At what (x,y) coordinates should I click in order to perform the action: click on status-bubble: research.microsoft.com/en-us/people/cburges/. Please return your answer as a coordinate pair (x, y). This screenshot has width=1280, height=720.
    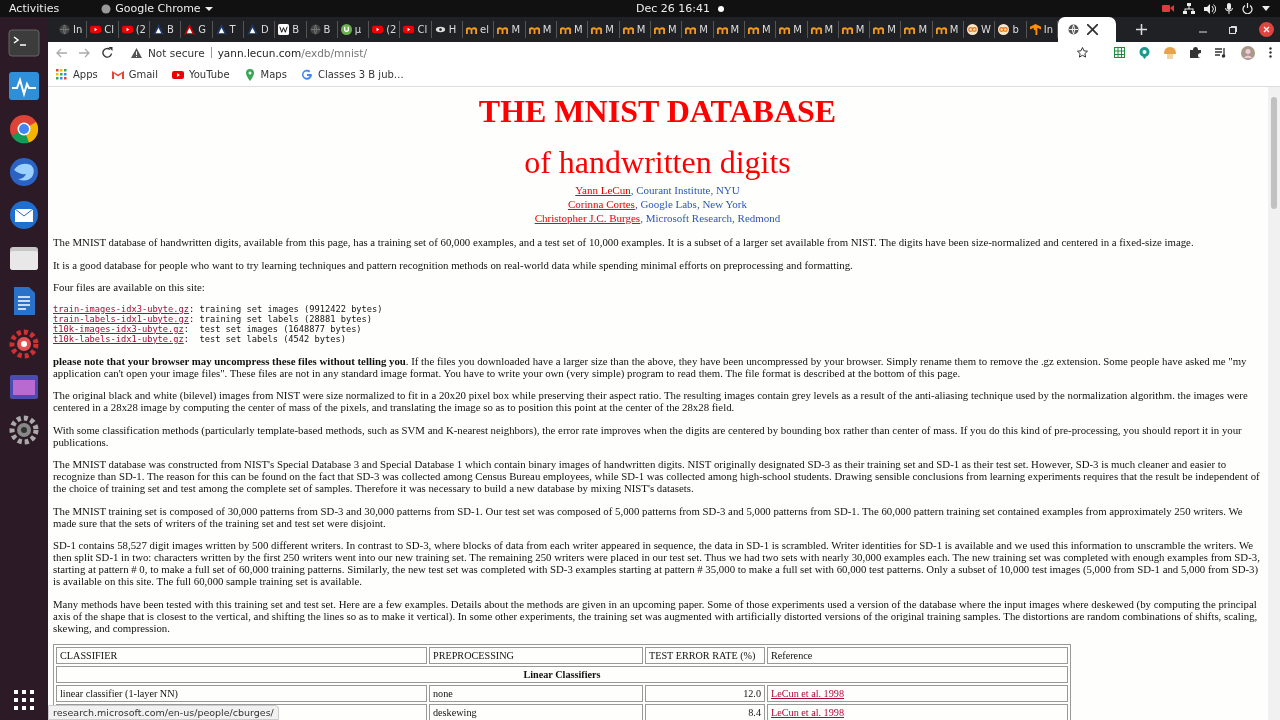
    Looking at the image, I should click on (163, 712).